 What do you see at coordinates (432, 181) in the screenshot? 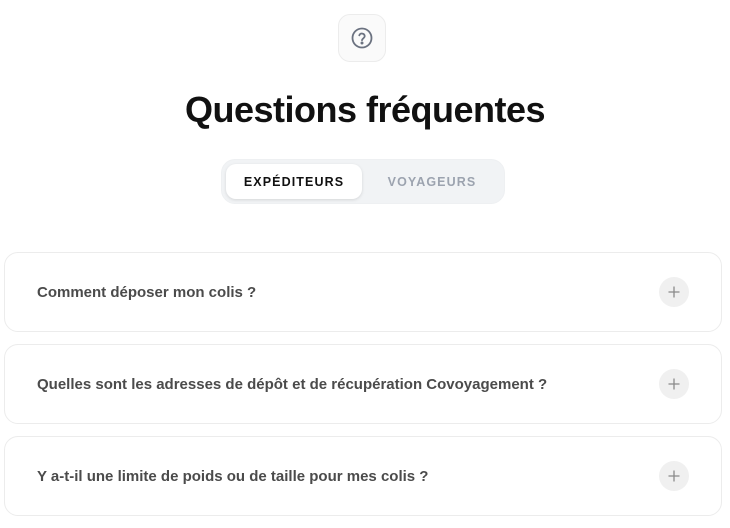
I see `tab-voyageurs: VOYAGEURS` at bounding box center [432, 181].